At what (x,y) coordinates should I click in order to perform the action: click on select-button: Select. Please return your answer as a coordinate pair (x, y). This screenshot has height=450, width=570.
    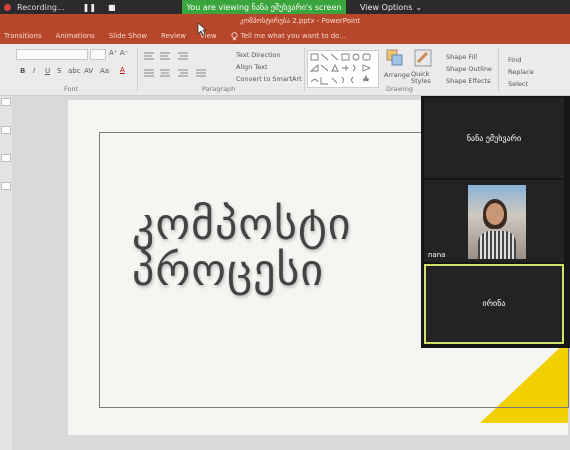
    Looking at the image, I should click on (518, 84).